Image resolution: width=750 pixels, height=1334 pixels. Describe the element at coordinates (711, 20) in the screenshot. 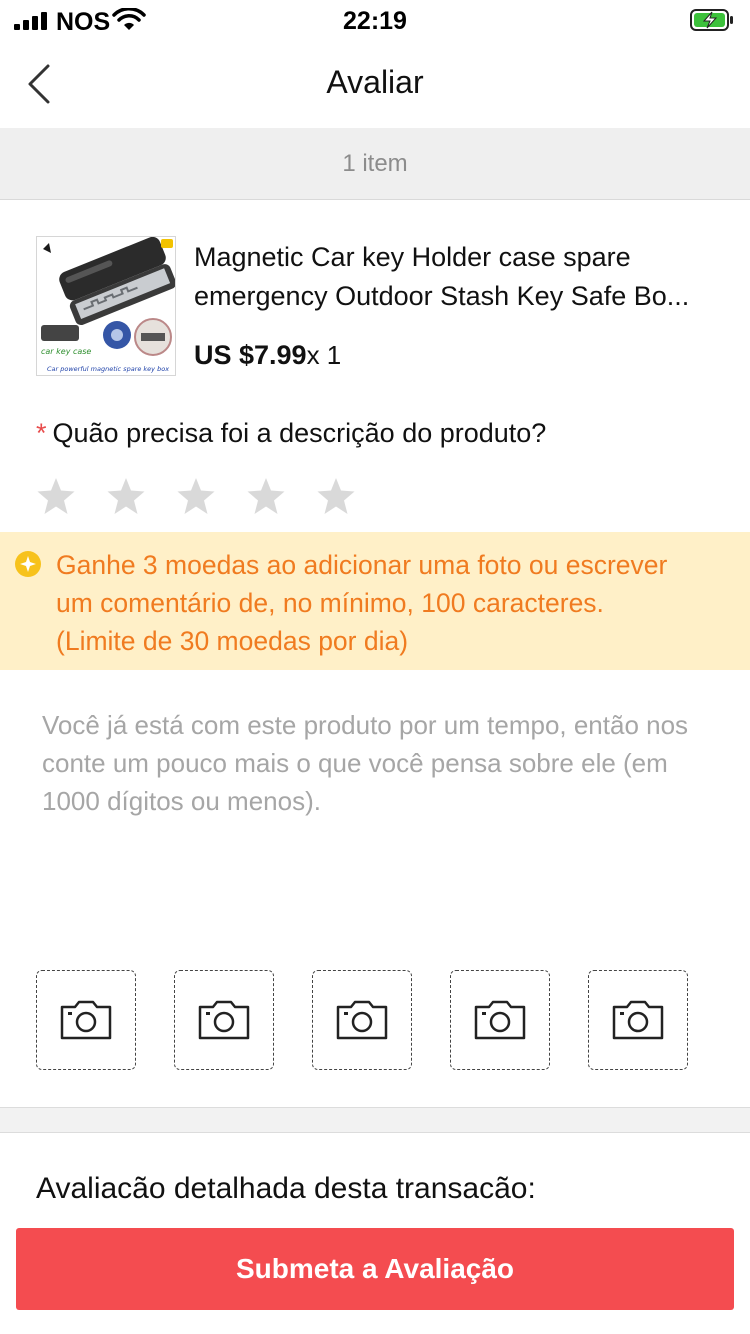

I see `battery-charging-icon` at that location.